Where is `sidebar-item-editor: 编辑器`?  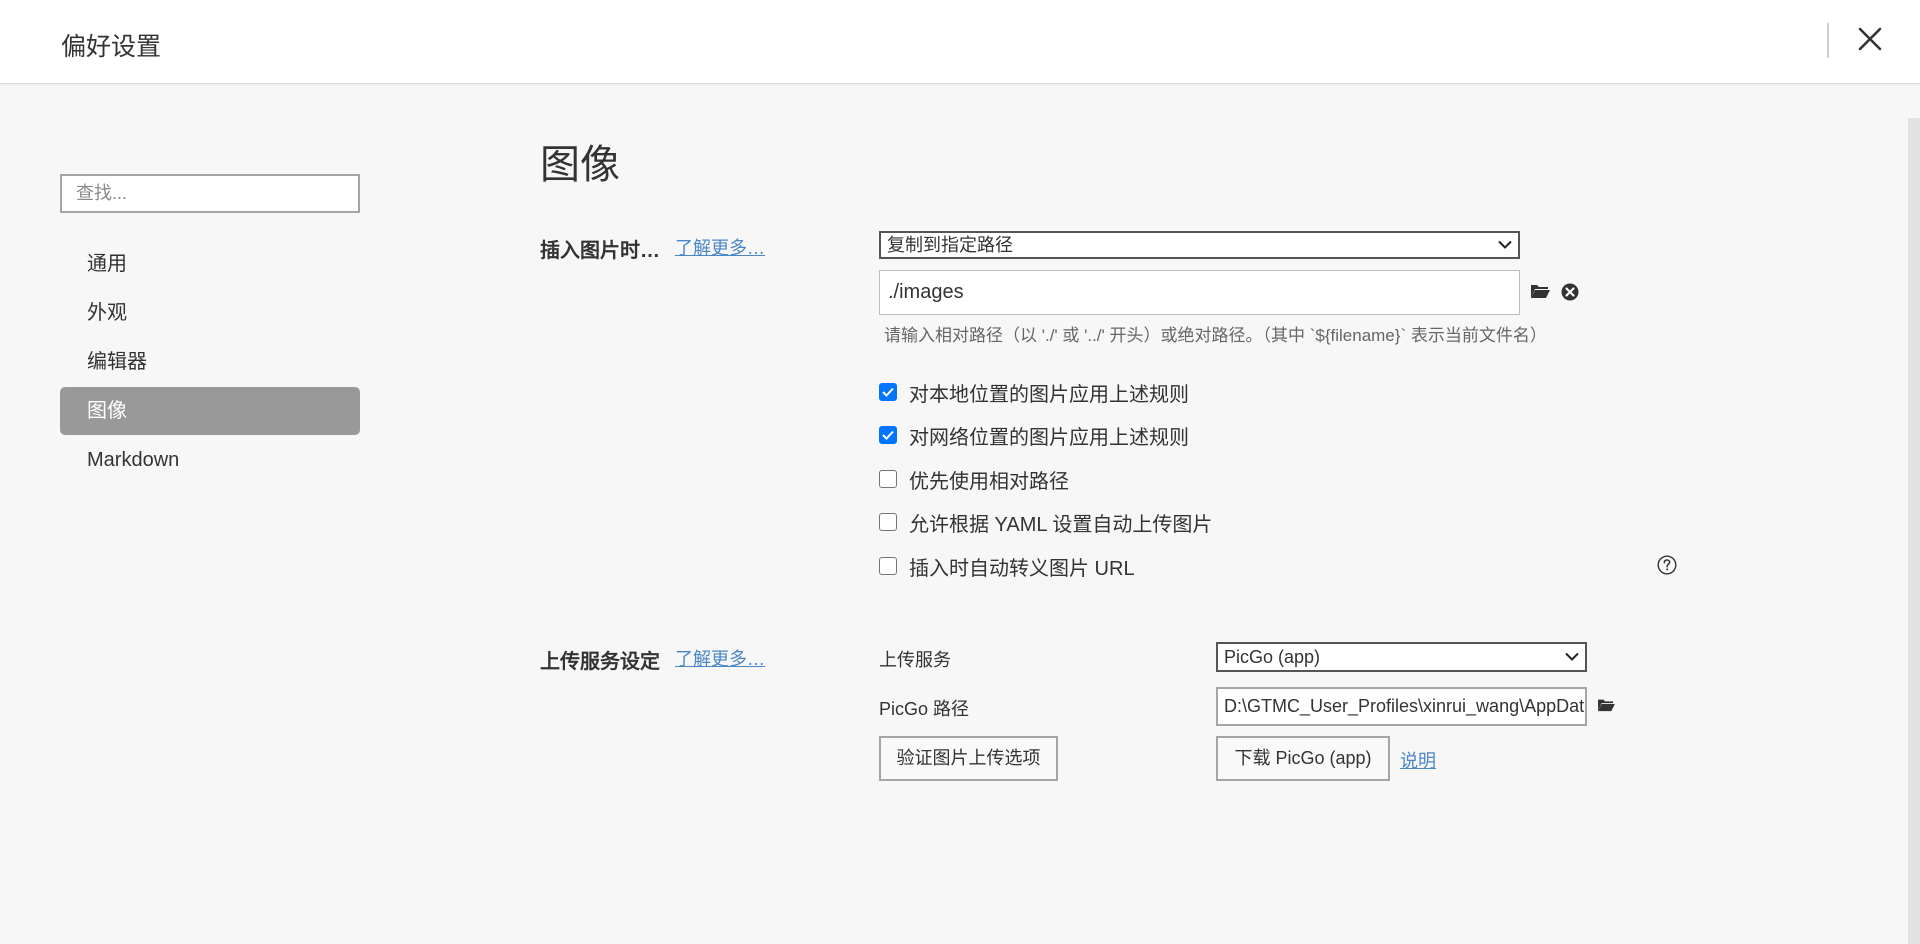 sidebar-item-editor: 编辑器 is located at coordinates (210, 362).